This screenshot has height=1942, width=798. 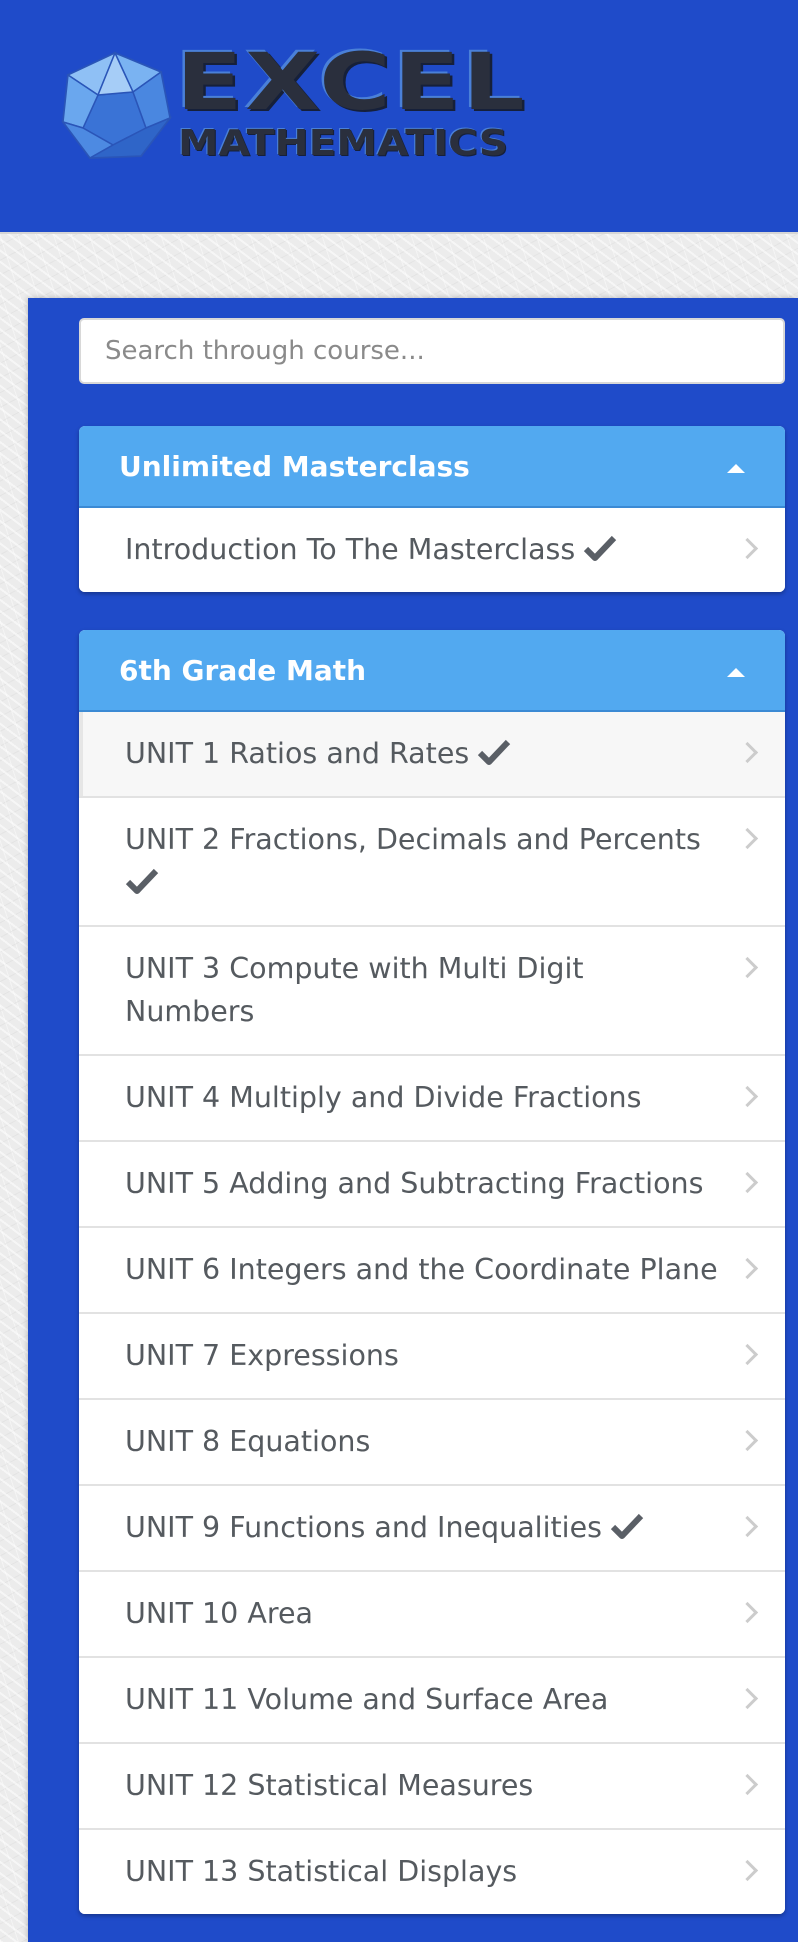 What do you see at coordinates (367, 1699) in the screenshot?
I see `lesson-label: UNIT 11 Volume and Surface Area` at bounding box center [367, 1699].